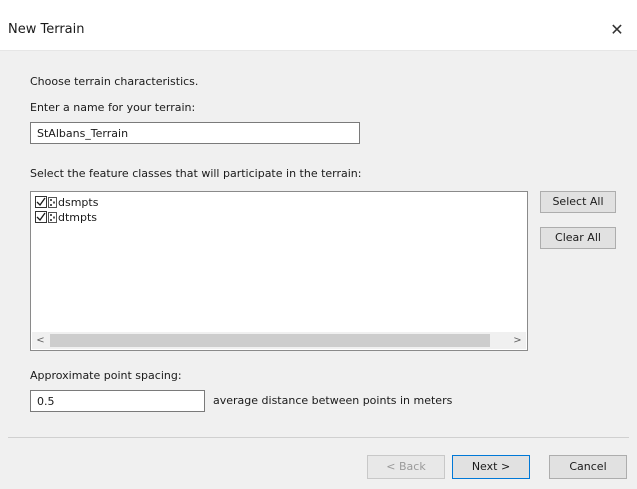 This screenshot has width=637, height=489. What do you see at coordinates (318, 463) in the screenshot?
I see `dialog-footer: < Back Next > Cancel` at bounding box center [318, 463].